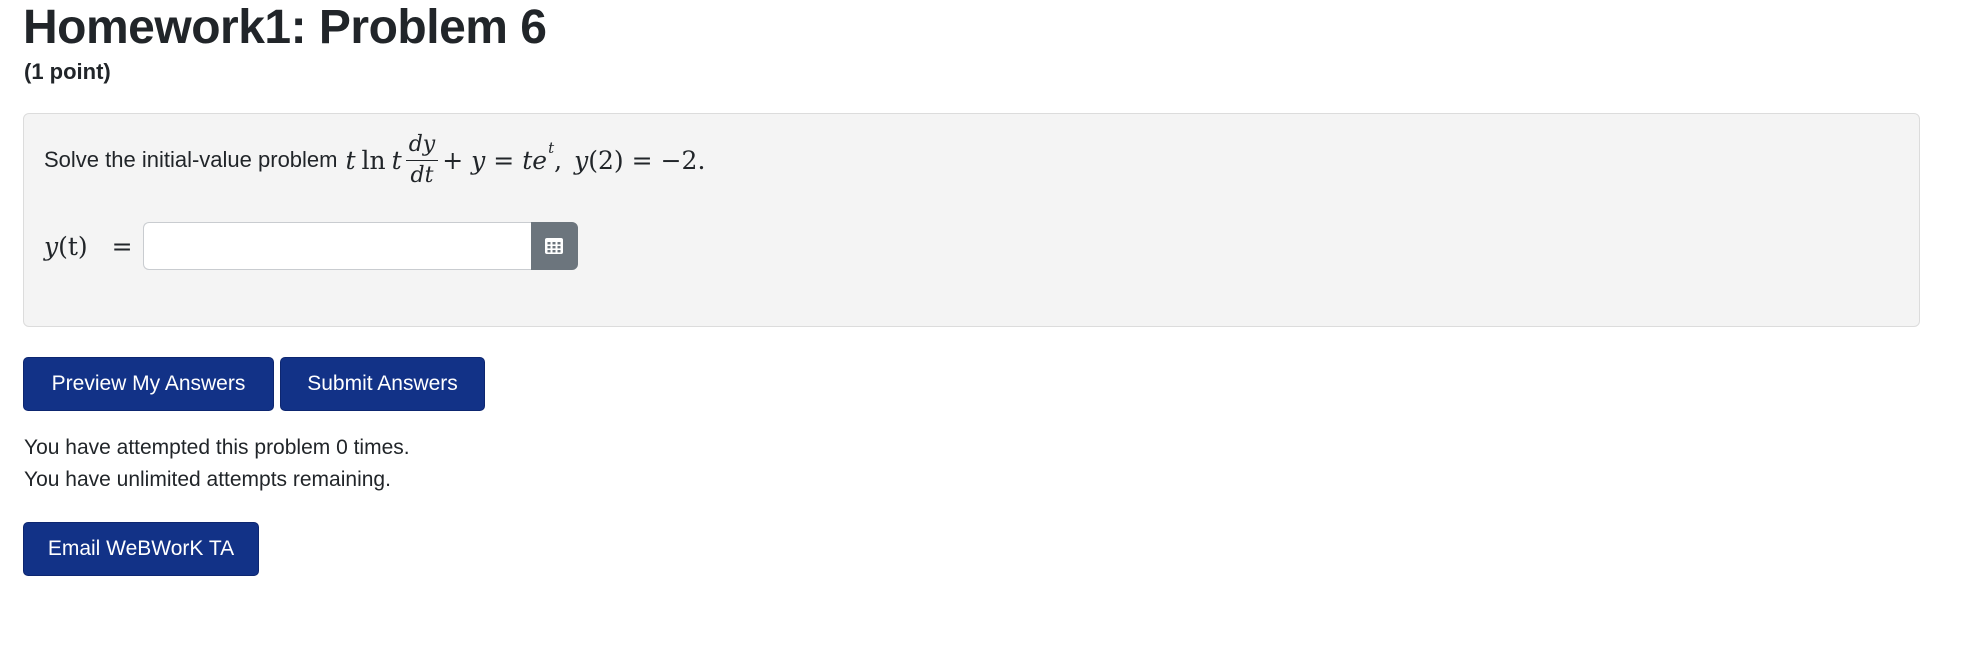 The image size is (1976, 666). Describe the element at coordinates (701, 160) in the screenshot. I see `cond-period: .` at that location.